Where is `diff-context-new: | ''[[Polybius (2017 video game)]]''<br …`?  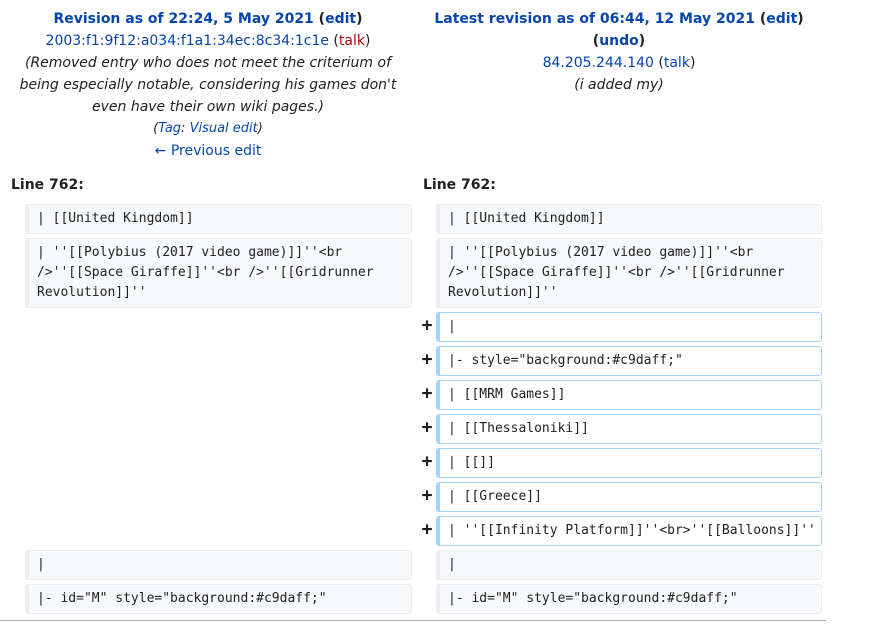 diff-context-new: | ''[[Polybius (2017 video game)]]''<br … is located at coordinates (629, 273).